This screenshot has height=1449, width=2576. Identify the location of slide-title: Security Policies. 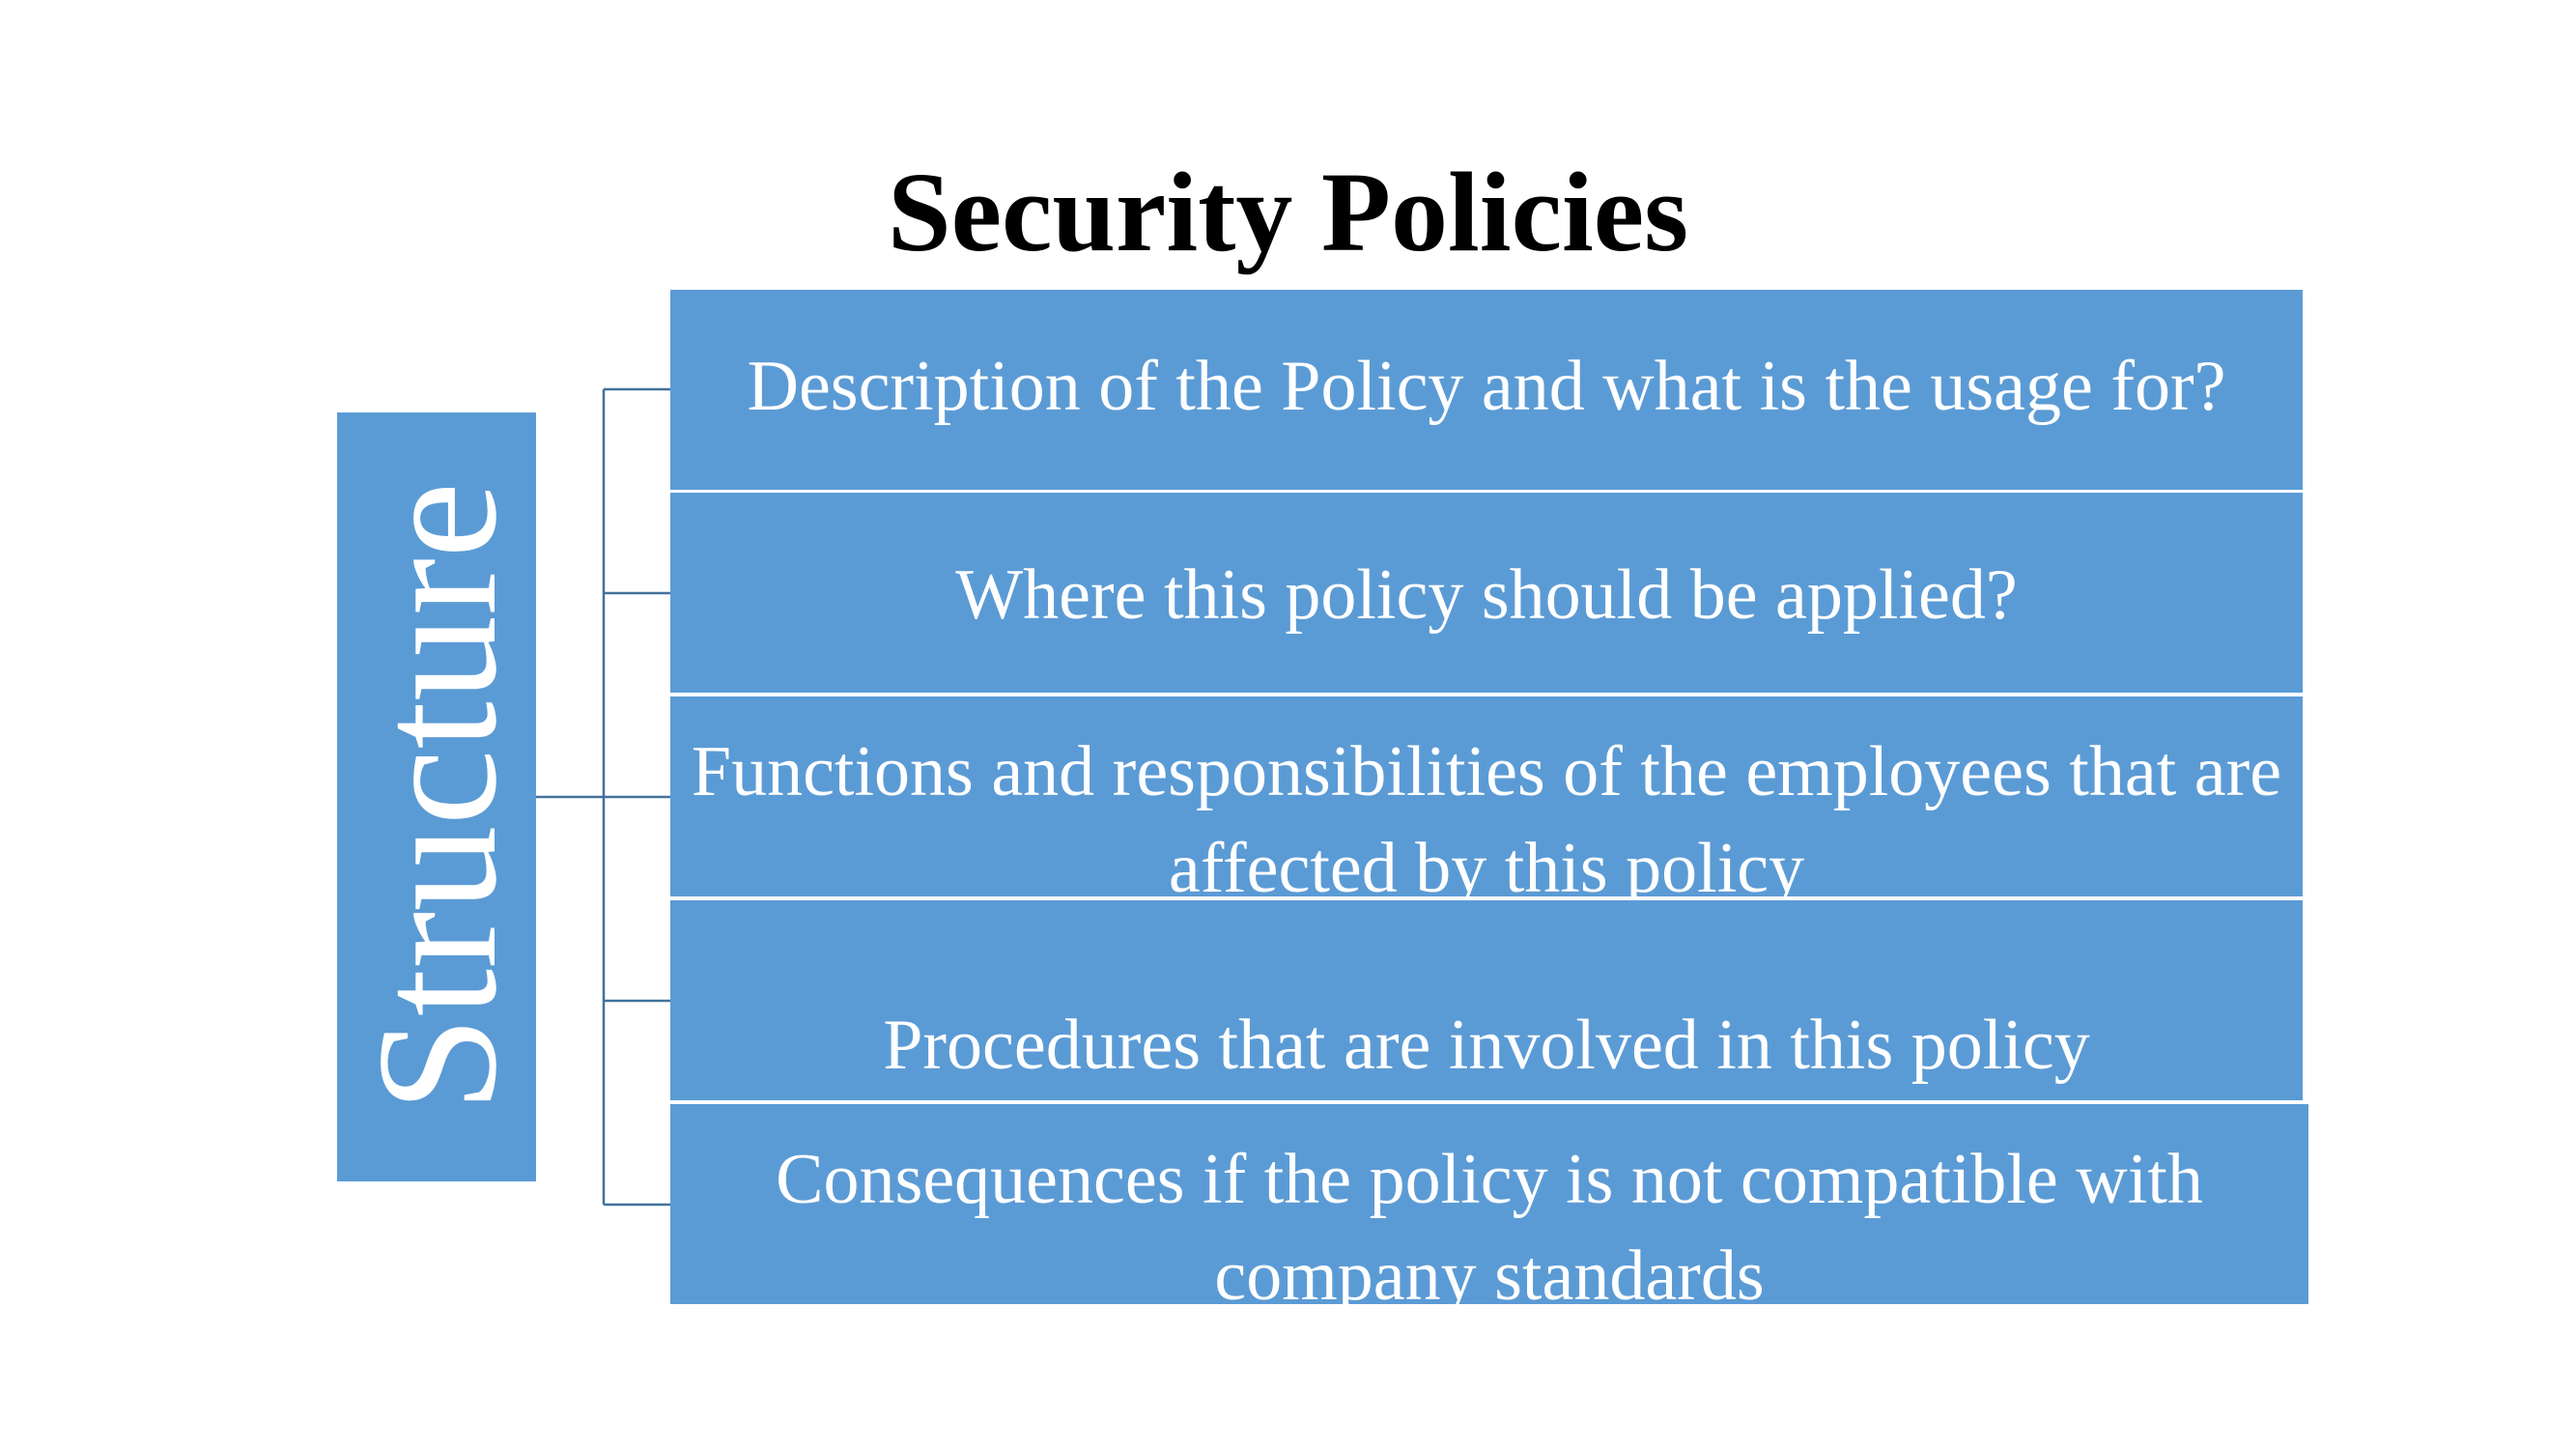
(1288, 212).